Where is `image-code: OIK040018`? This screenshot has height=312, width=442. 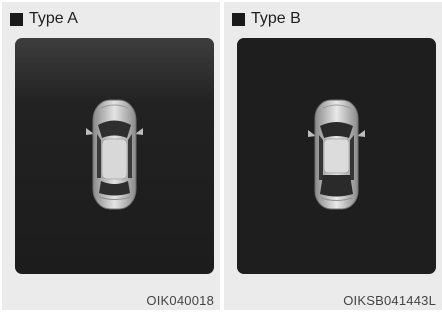 image-code: OIK040018 is located at coordinates (180, 300).